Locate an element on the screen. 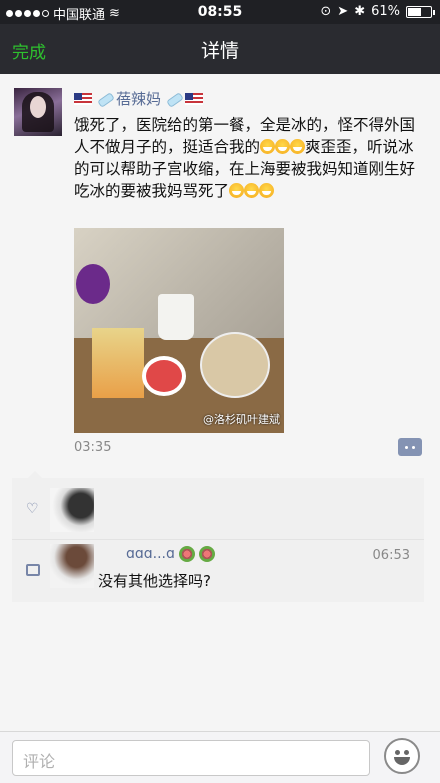 This screenshot has width=440, height=783. location-icon: ➤ is located at coordinates (343, 11).